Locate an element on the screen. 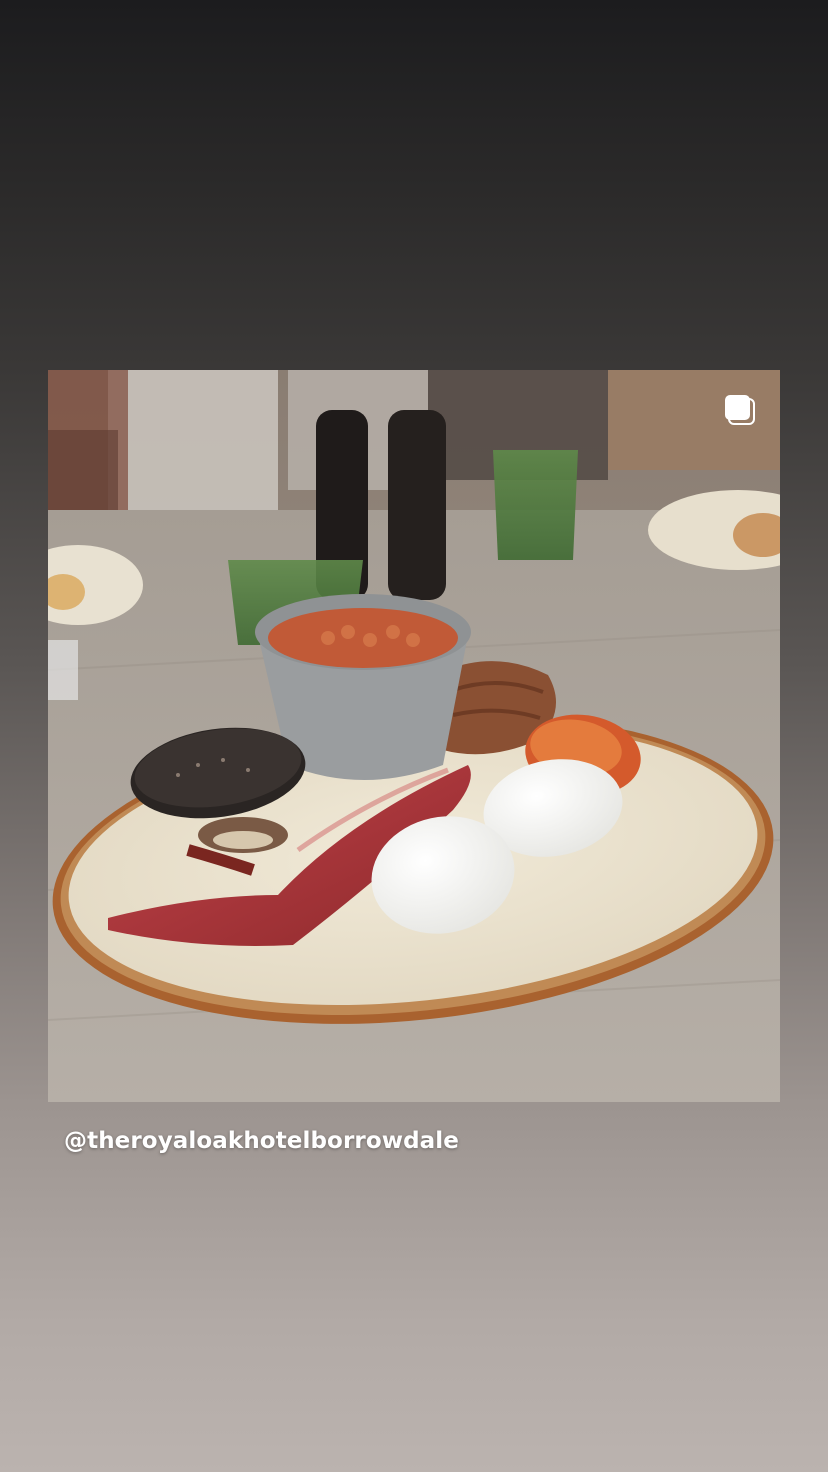 This screenshot has height=1472, width=828. carousel-multiple-icon is located at coordinates (740, 410).